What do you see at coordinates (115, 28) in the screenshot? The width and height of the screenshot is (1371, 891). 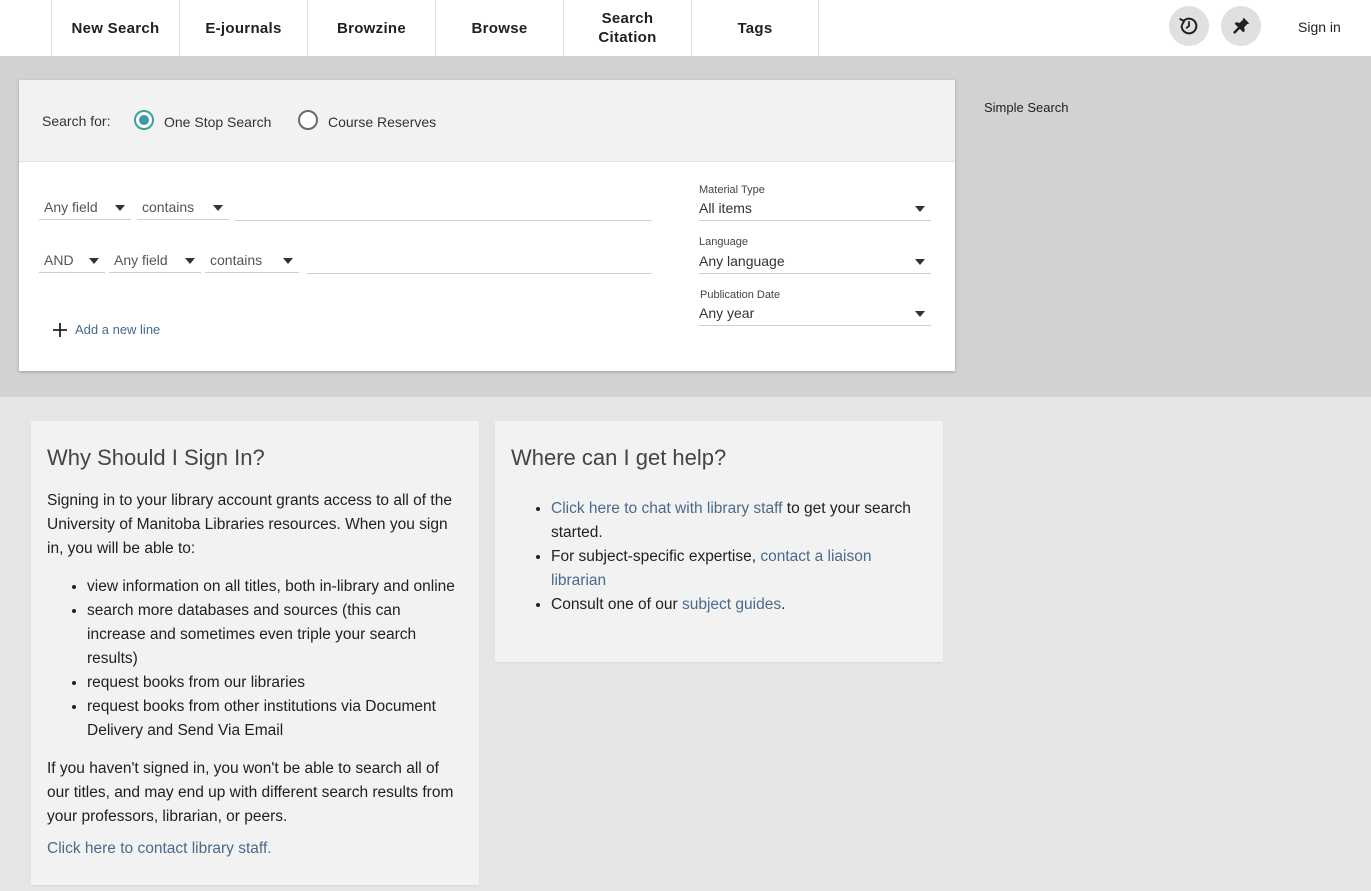 I see `nav-new-search: New Search` at bounding box center [115, 28].